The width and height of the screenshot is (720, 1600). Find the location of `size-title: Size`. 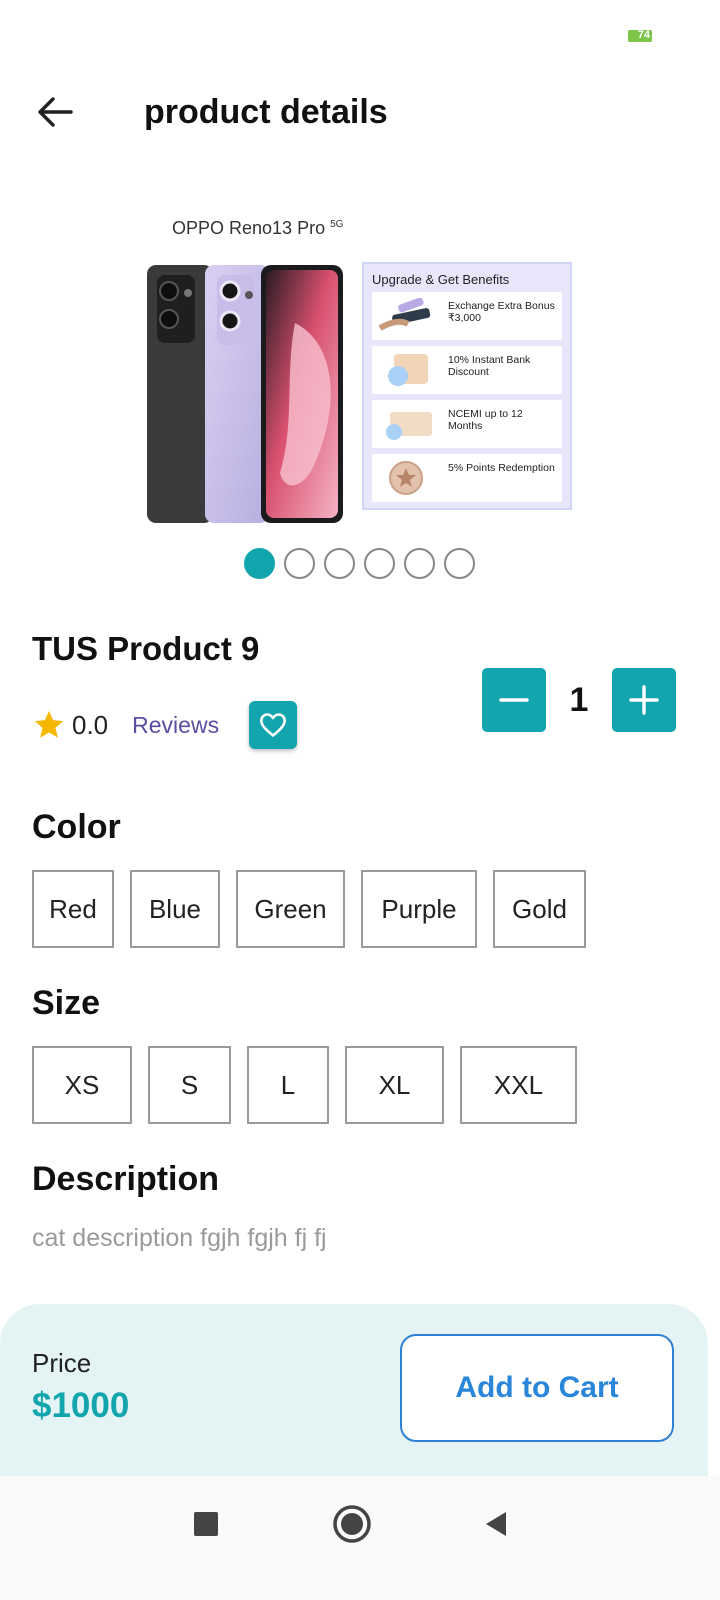

size-title: Size is located at coordinates (66, 1003).